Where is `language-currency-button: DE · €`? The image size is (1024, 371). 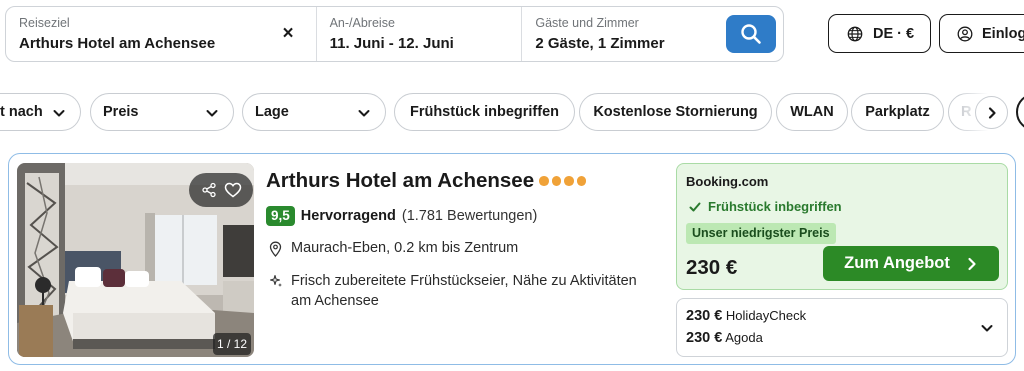
language-currency-button: DE · € is located at coordinates (879, 33).